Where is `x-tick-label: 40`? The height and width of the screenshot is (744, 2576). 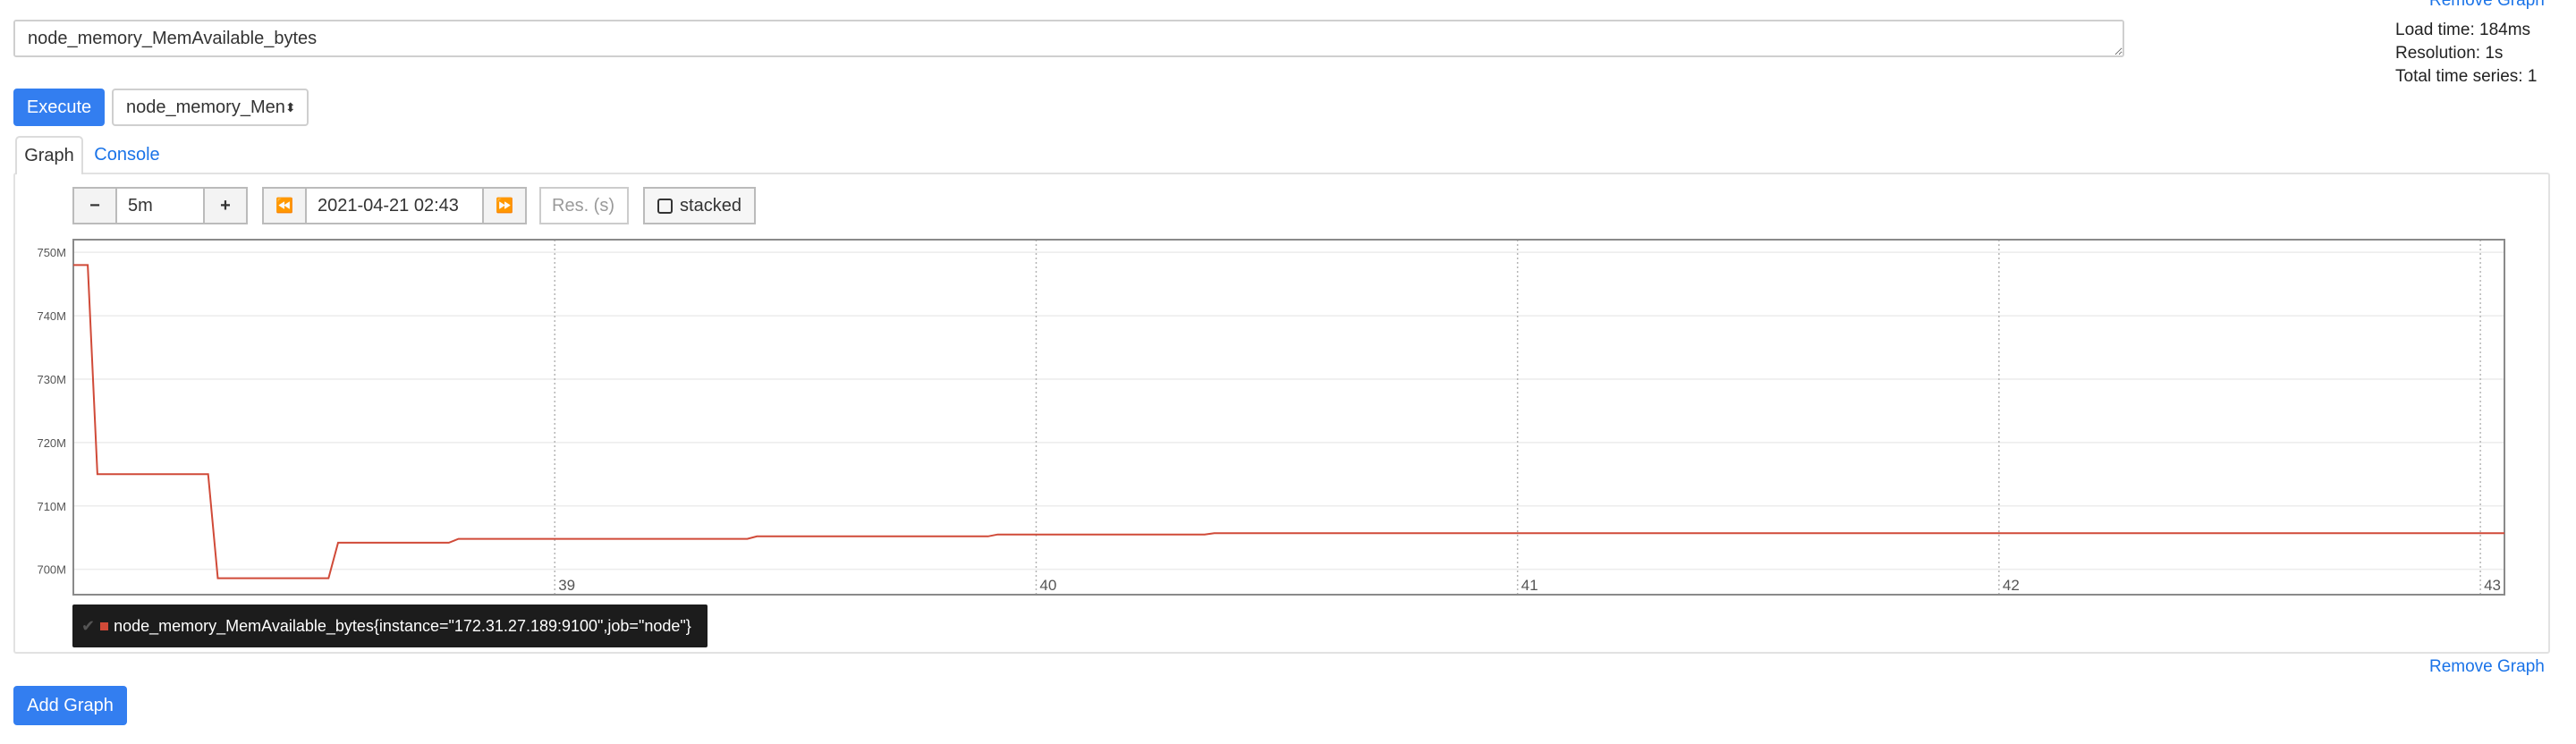
x-tick-label: 40 is located at coordinates (1047, 585).